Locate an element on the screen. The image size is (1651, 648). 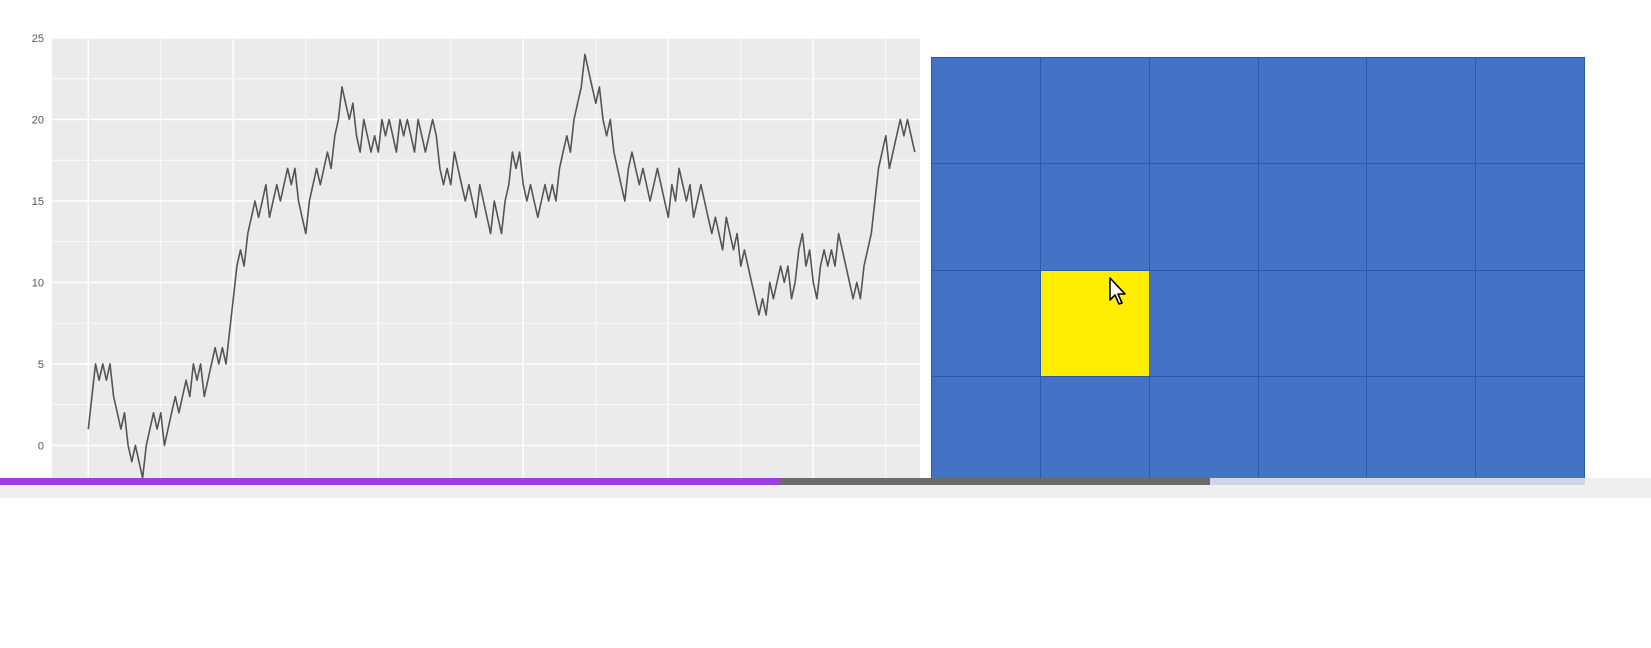
y-tick-label: 15 is located at coordinates (38, 202).